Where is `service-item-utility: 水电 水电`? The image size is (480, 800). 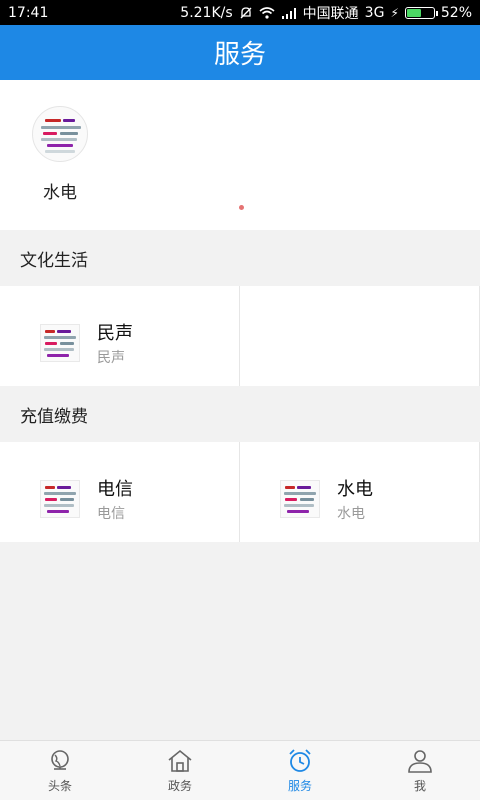 service-item-utility: 水电 水电 is located at coordinates (360, 492).